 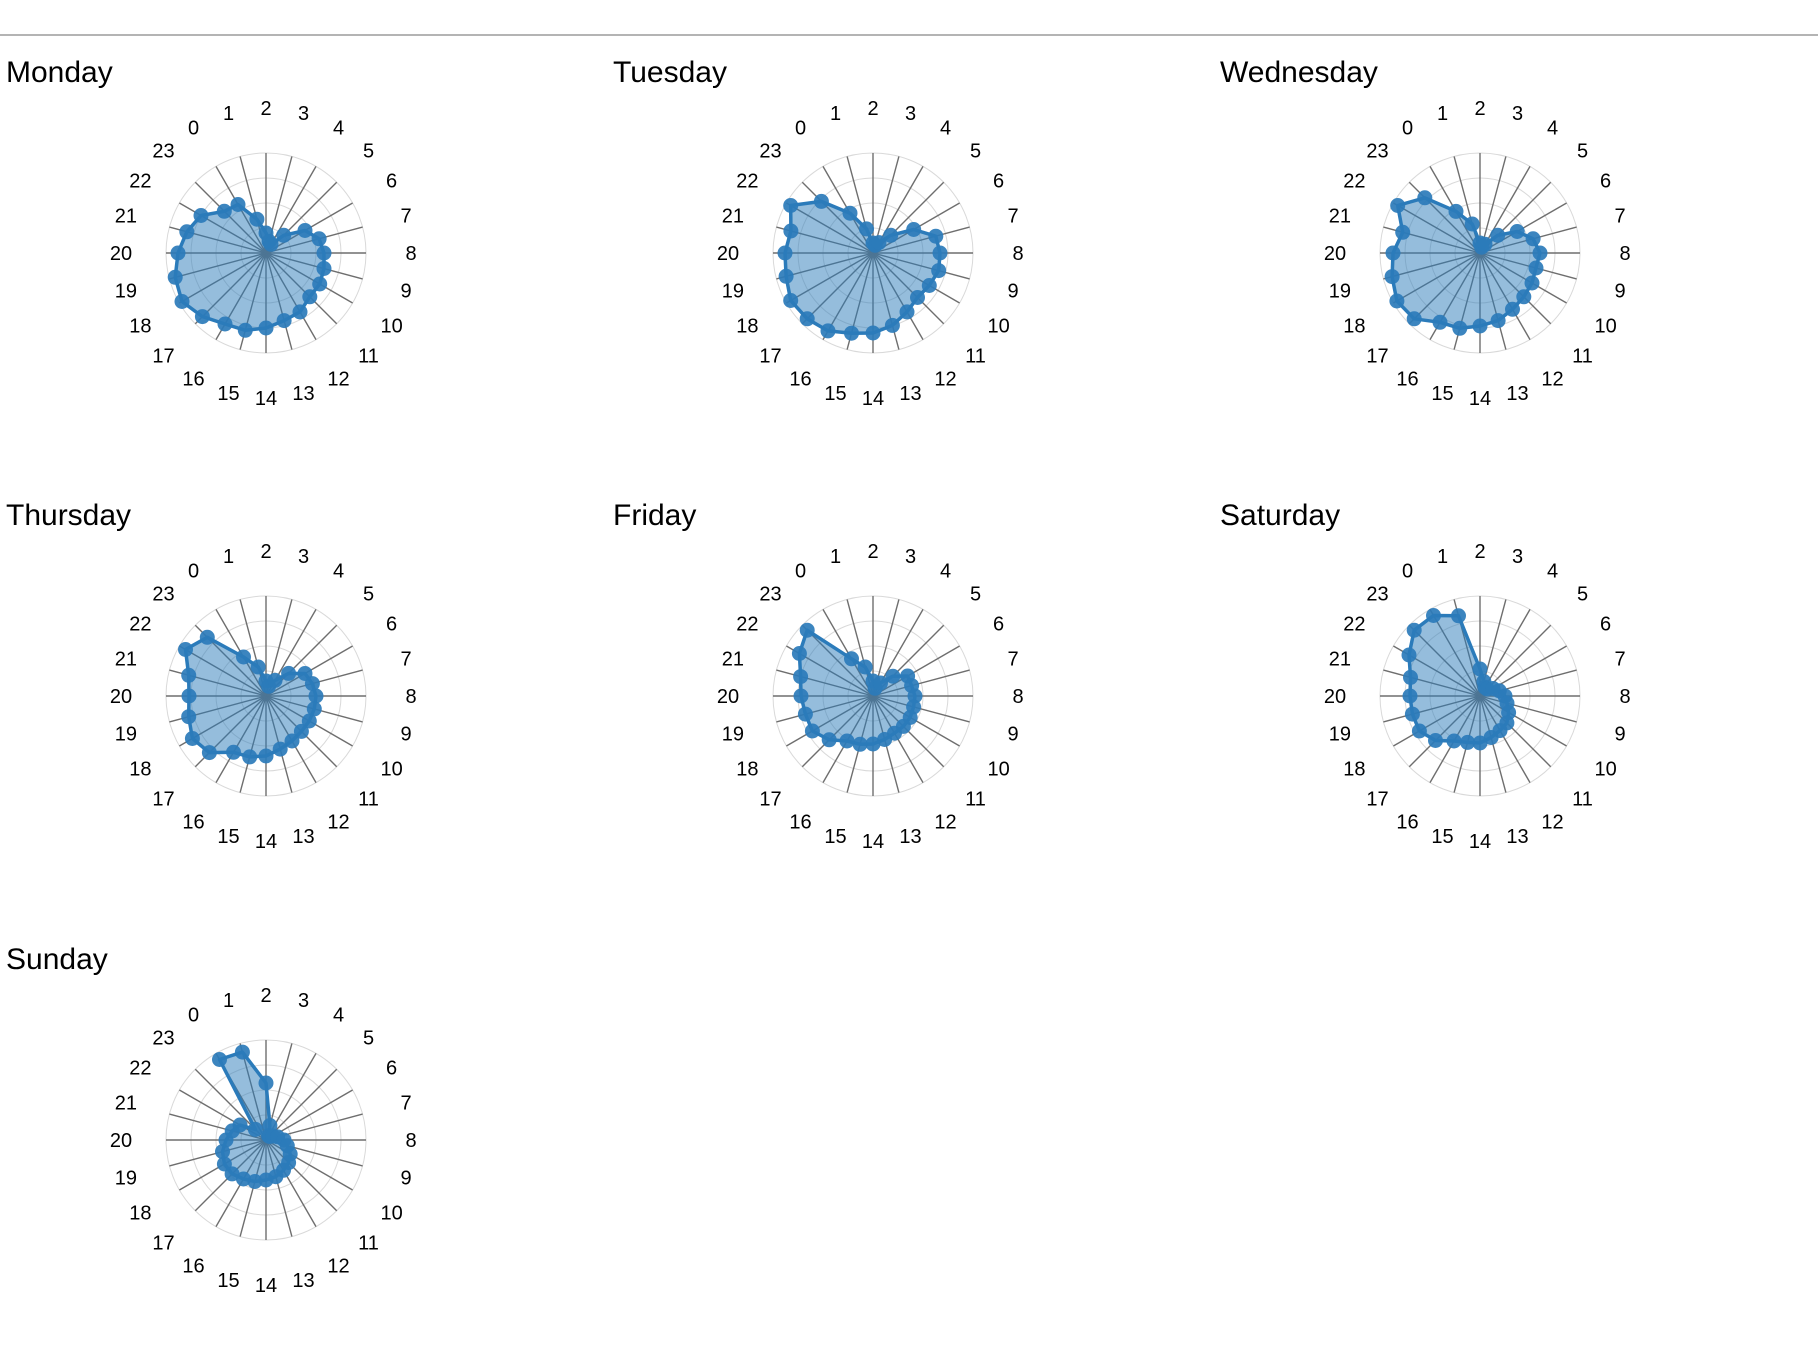 I want to click on hour-label: 18, so click(x=140, y=327).